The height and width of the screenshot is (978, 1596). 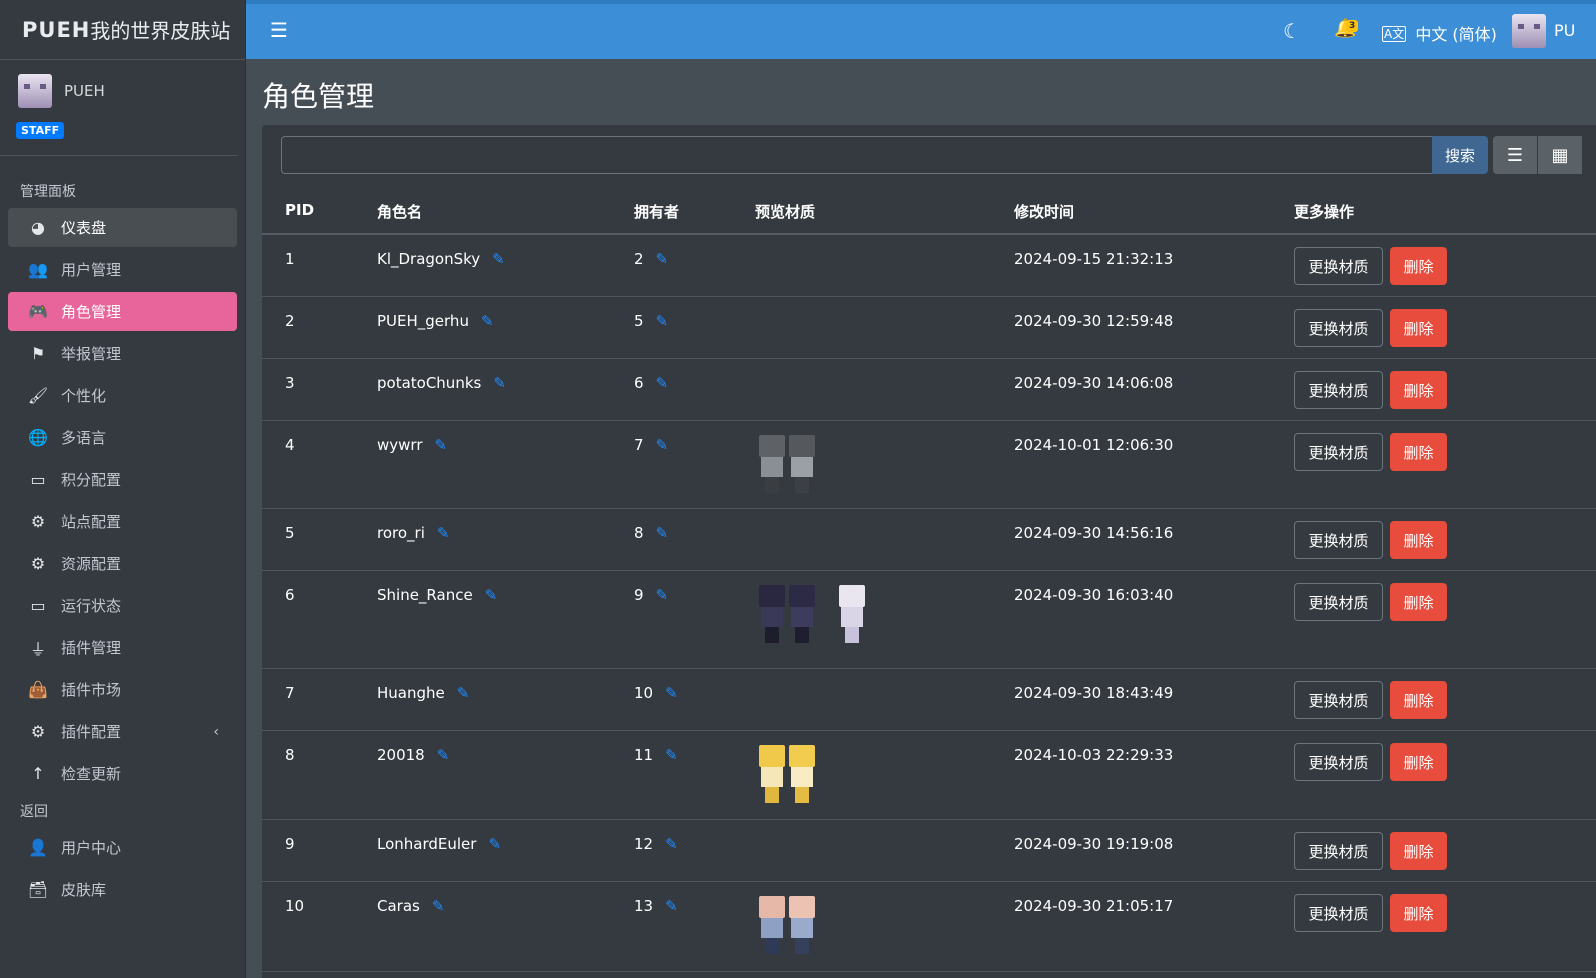 I want to click on col-name: 角色名, so click(x=399, y=211).